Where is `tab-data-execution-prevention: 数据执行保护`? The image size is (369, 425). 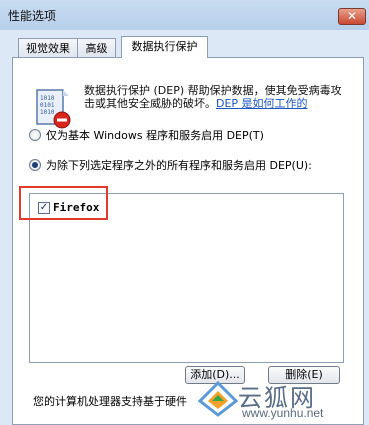 tab-data-execution-prevention: 数据执行保护 is located at coordinates (164, 47).